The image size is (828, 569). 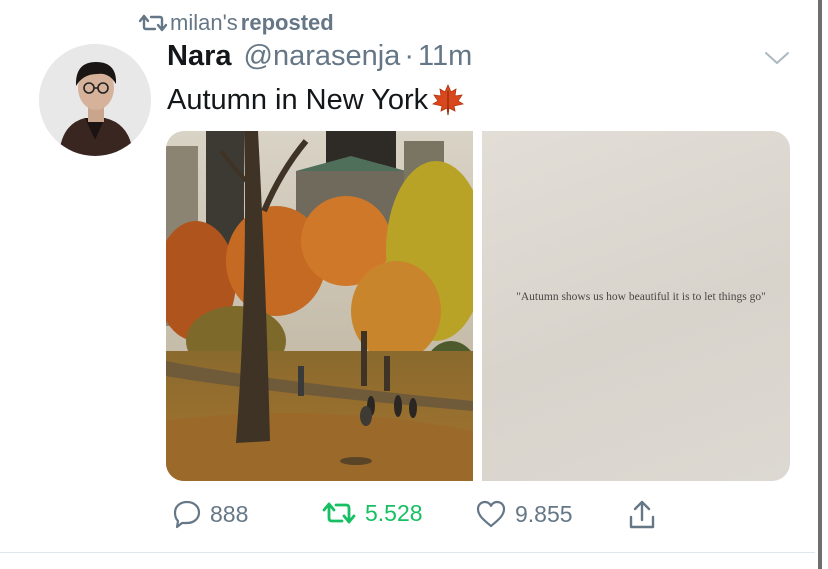 I want to click on avatar, so click(x=95, y=100).